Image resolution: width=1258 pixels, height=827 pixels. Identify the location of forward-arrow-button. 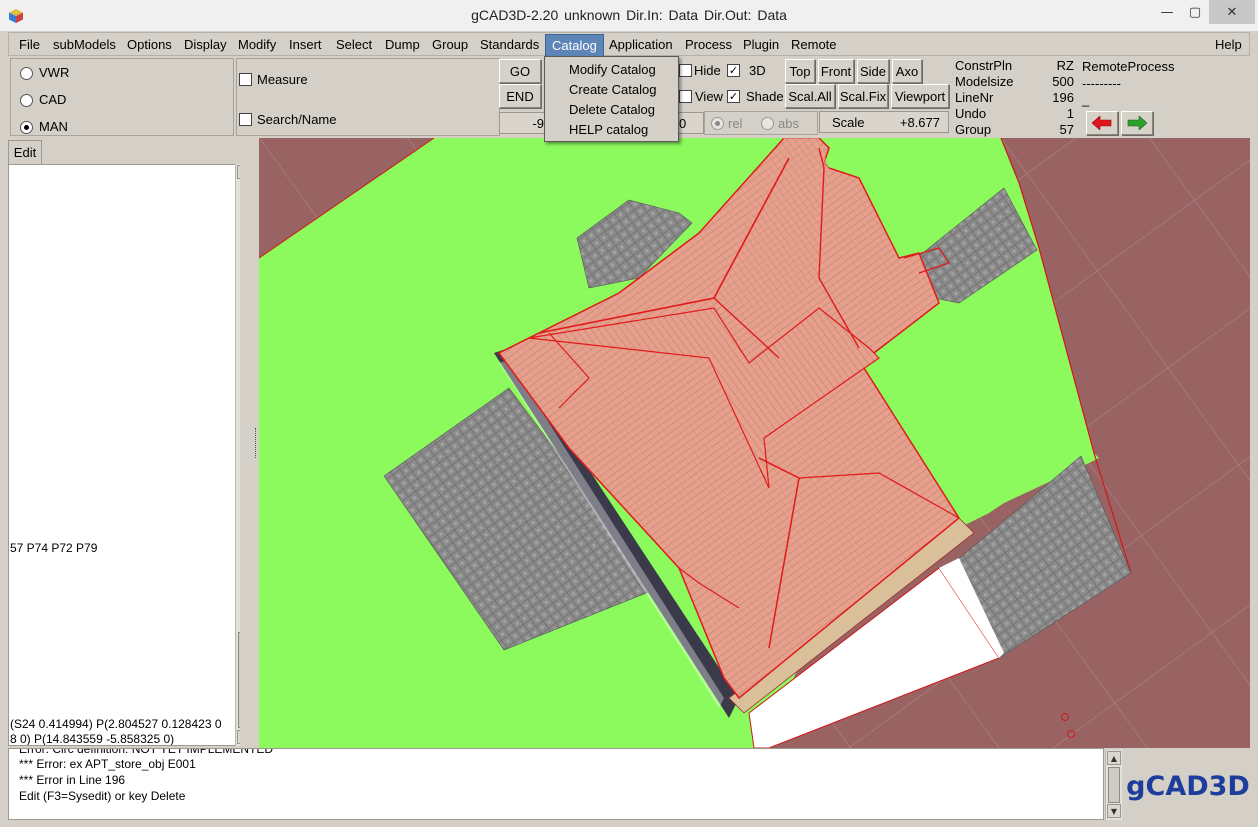
(1137, 123).